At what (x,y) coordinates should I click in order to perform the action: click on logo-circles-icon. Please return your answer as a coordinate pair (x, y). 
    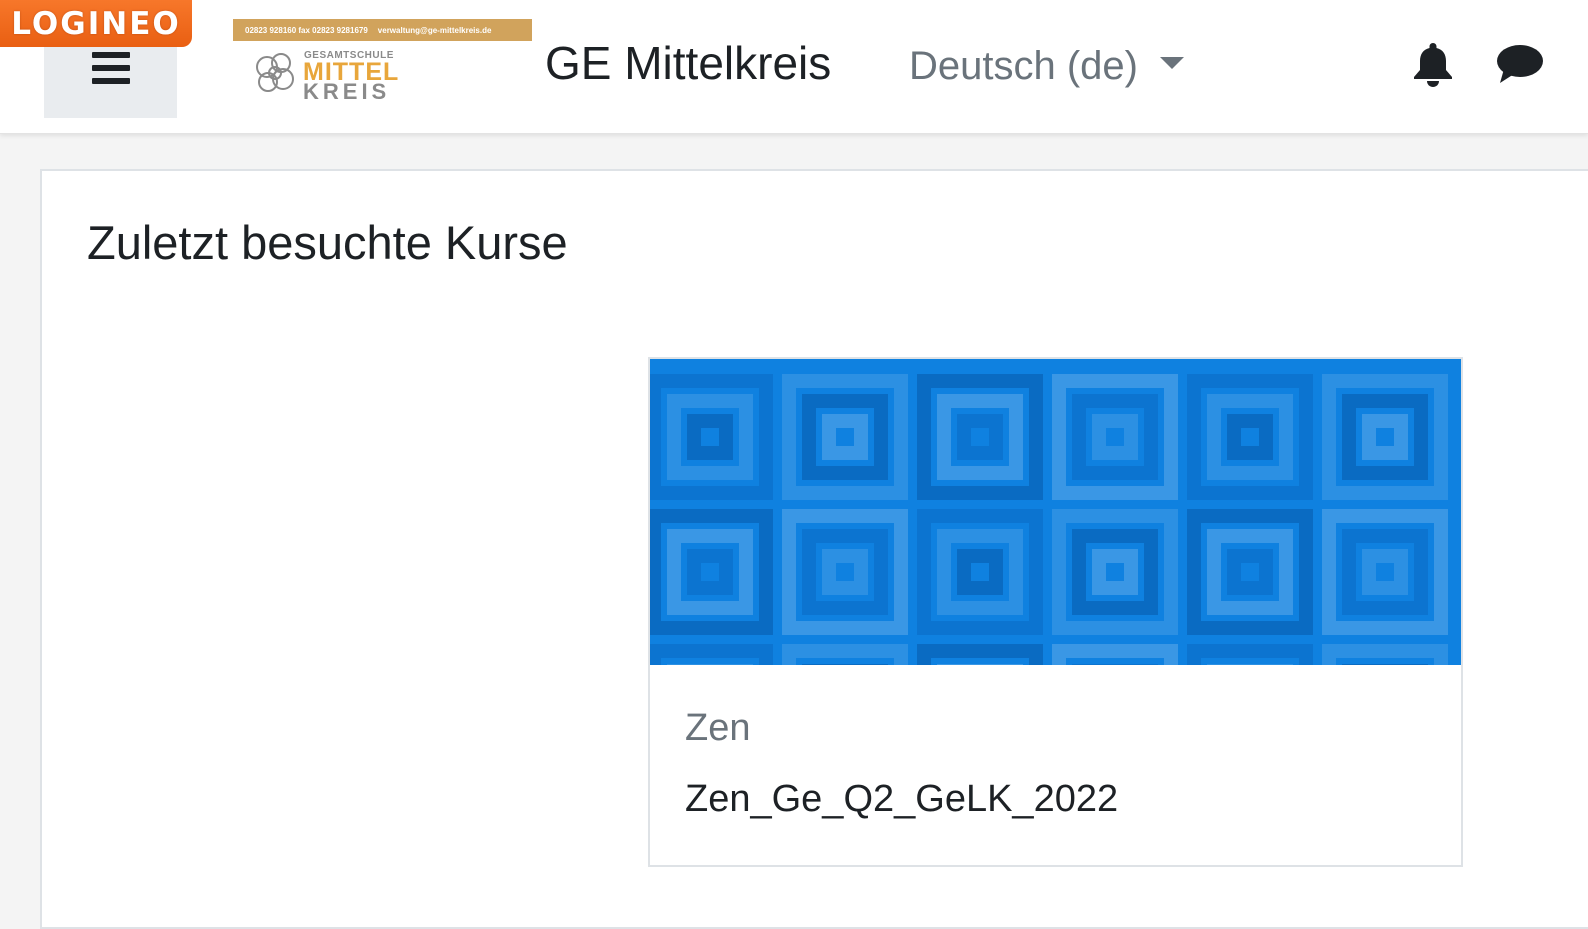
    Looking at the image, I should click on (275, 72).